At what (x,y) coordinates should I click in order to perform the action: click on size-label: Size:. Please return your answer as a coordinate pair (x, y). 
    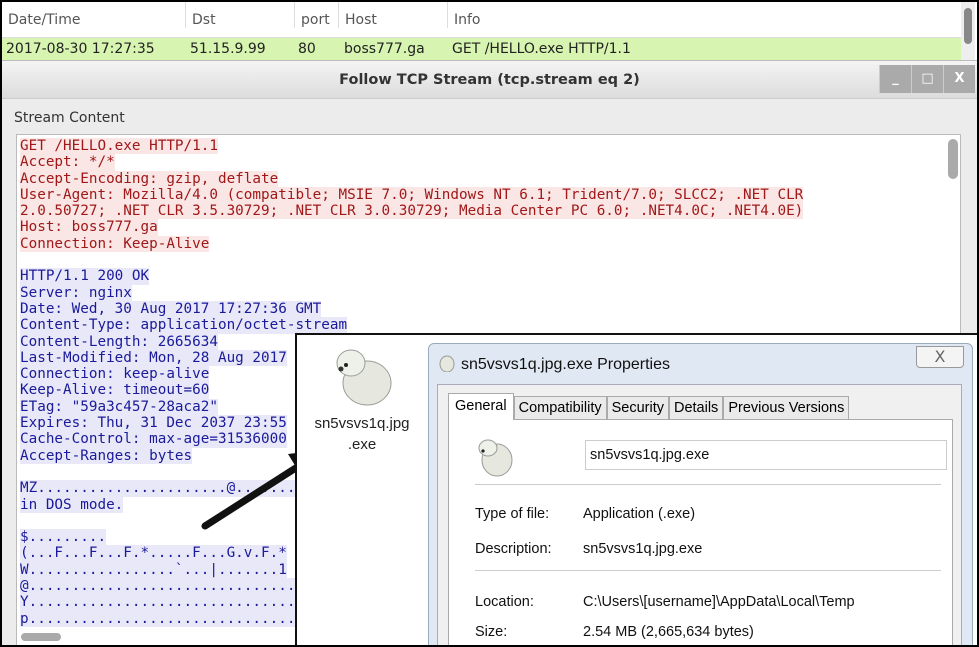
    Looking at the image, I should click on (491, 632).